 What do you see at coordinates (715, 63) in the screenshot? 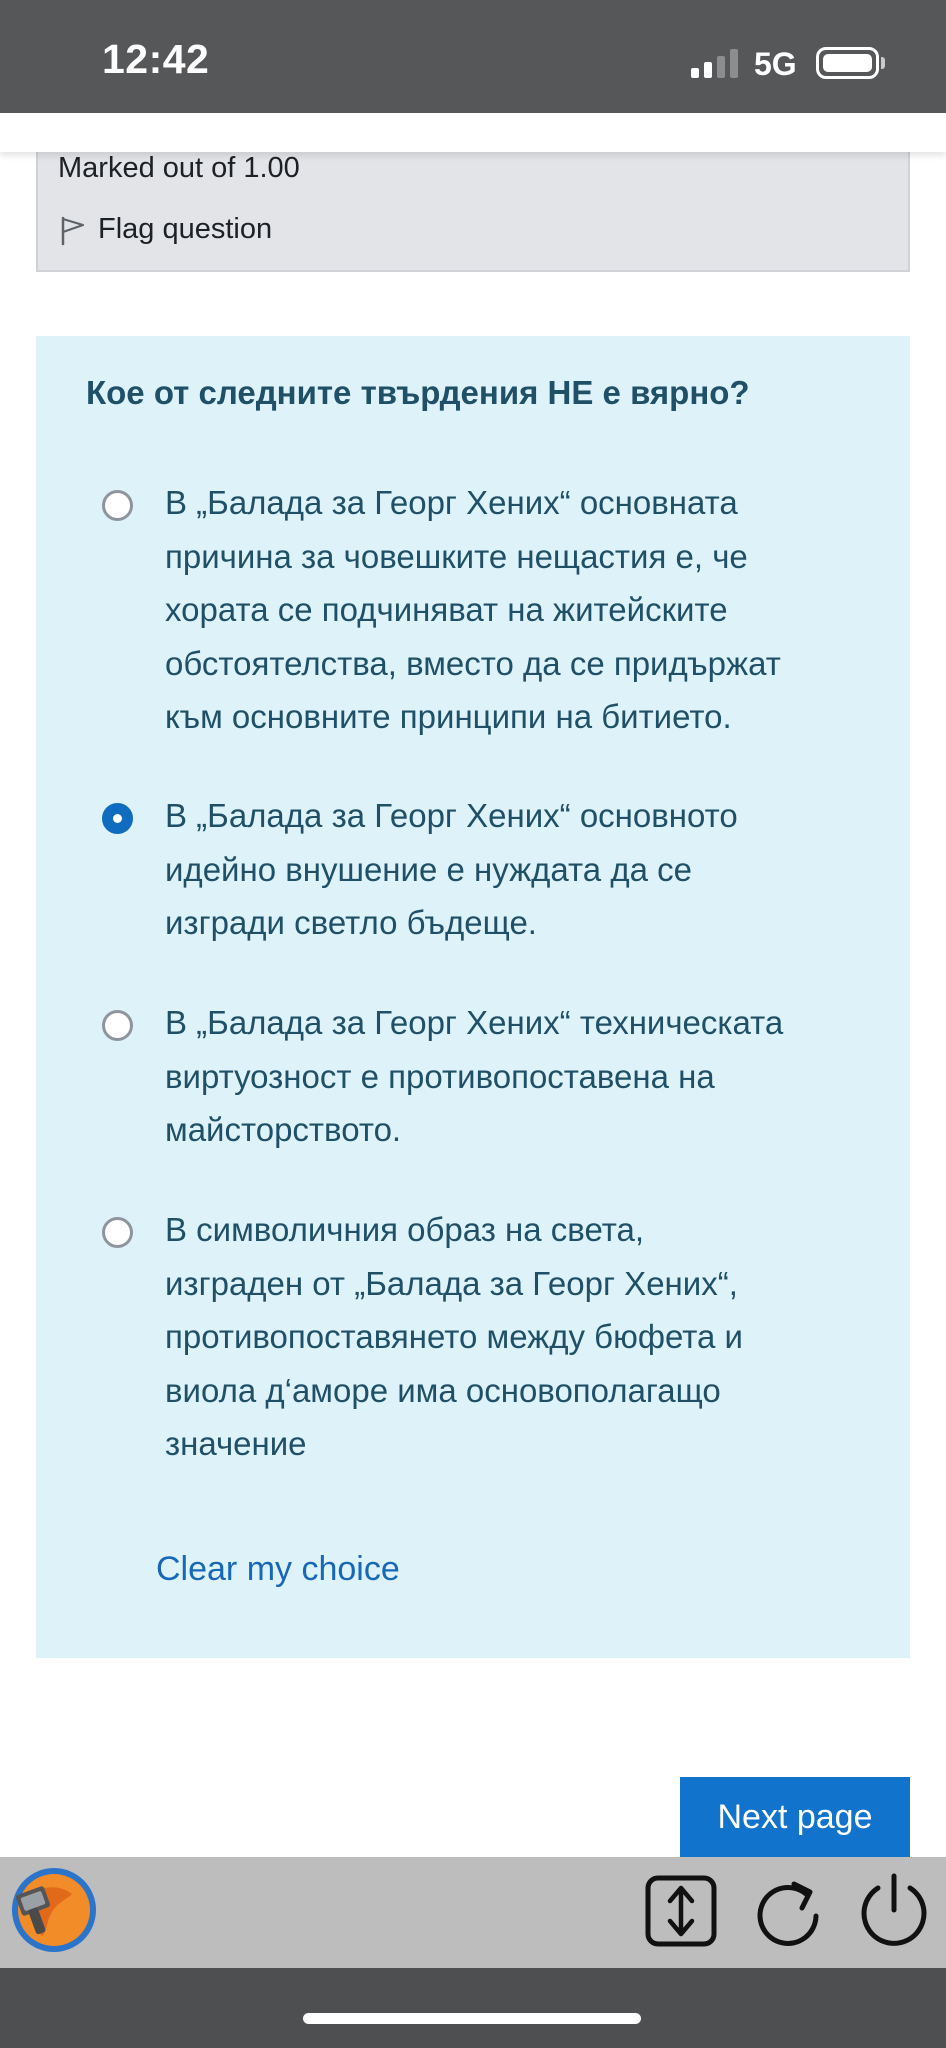
I see `signal-strength-icon` at bounding box center [715, 63].